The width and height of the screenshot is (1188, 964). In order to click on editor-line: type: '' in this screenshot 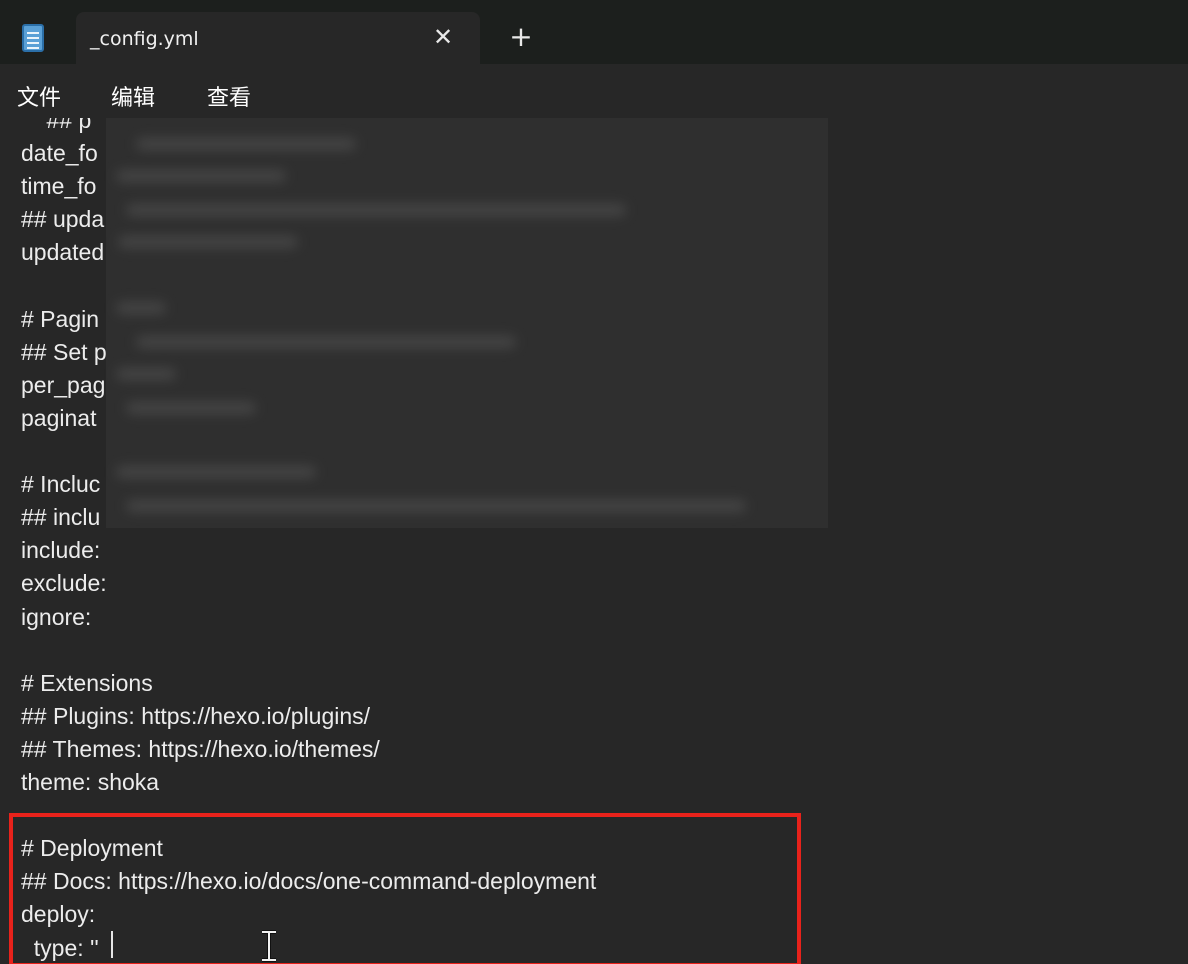, I will do `click(60, 947)`.